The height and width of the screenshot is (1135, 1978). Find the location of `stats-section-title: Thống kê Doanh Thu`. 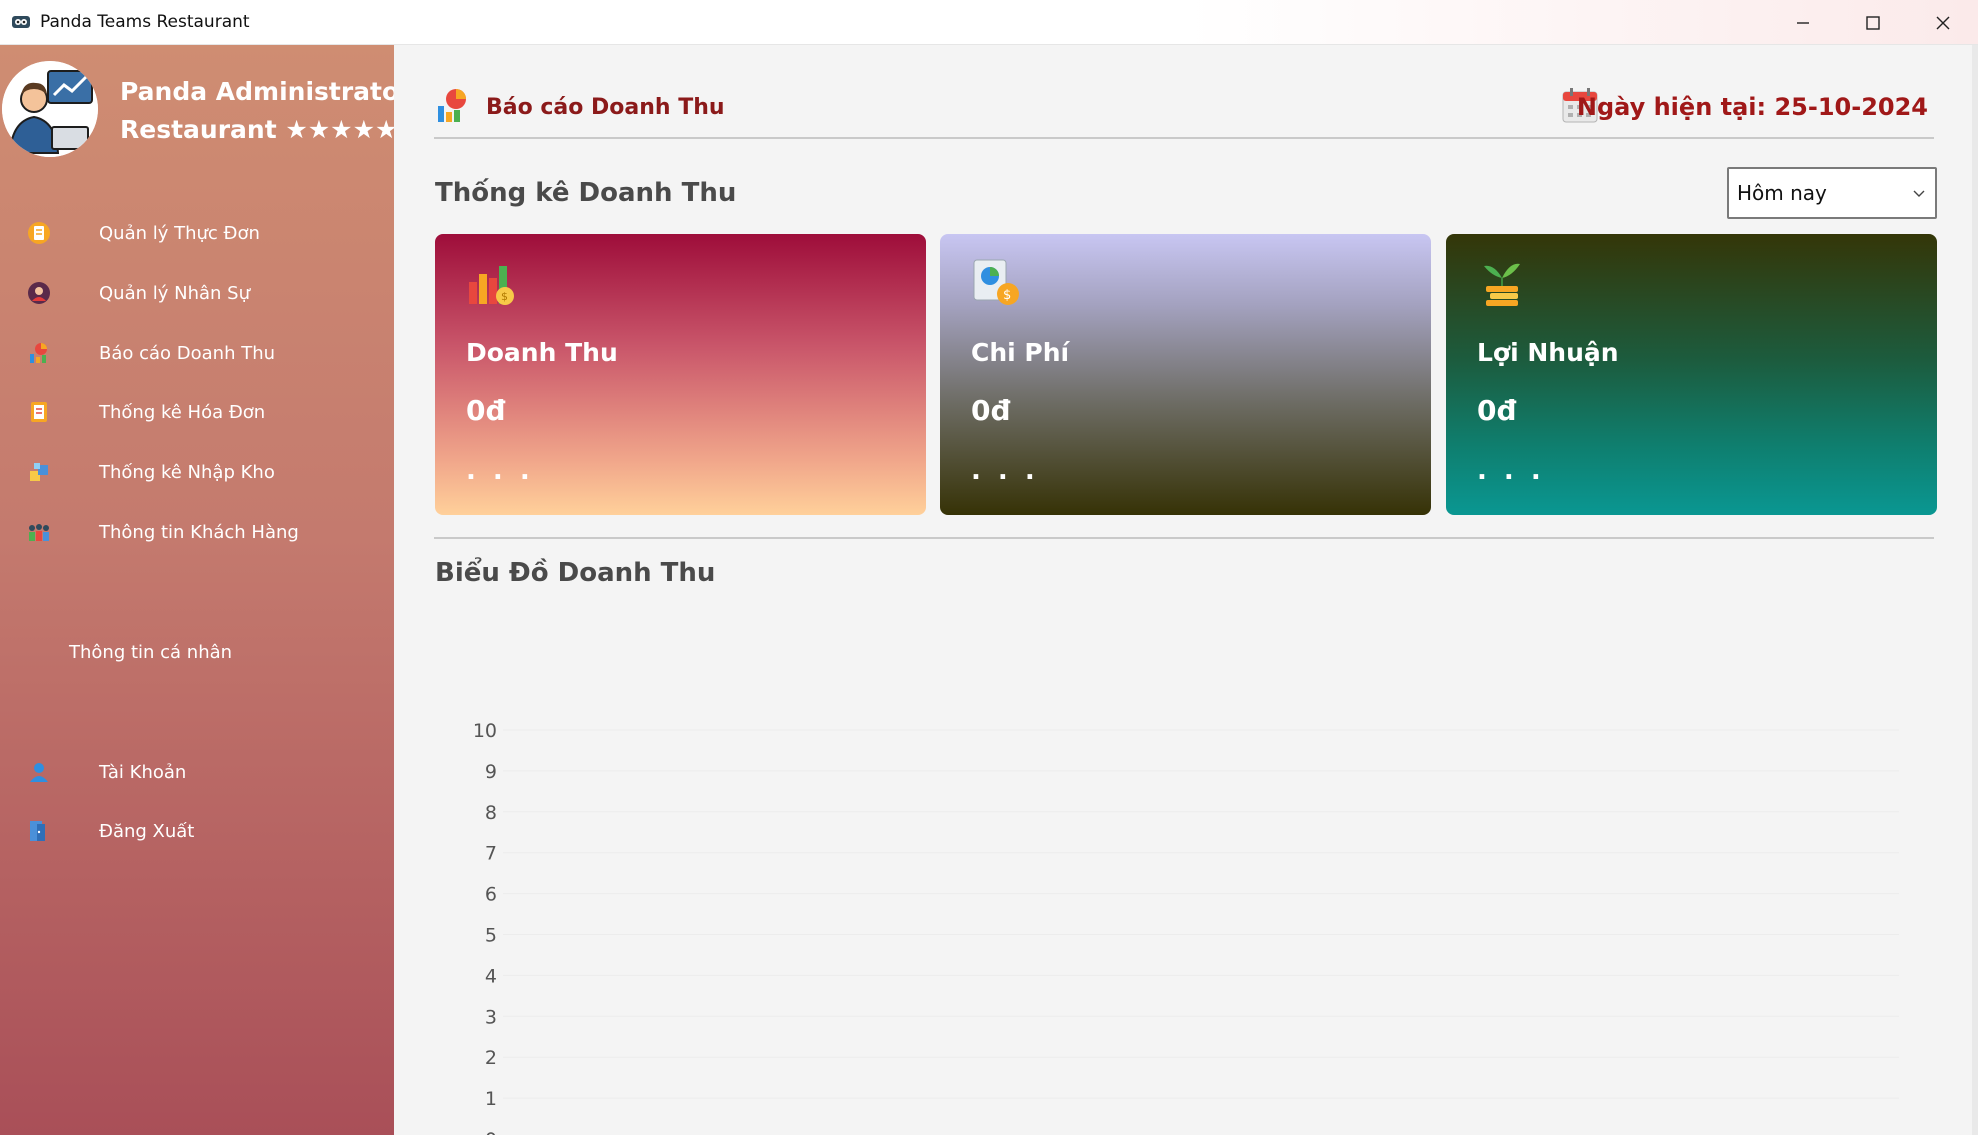

stats-section-title: Thống kê Doanh Thu is located at coordinates (586, 193).